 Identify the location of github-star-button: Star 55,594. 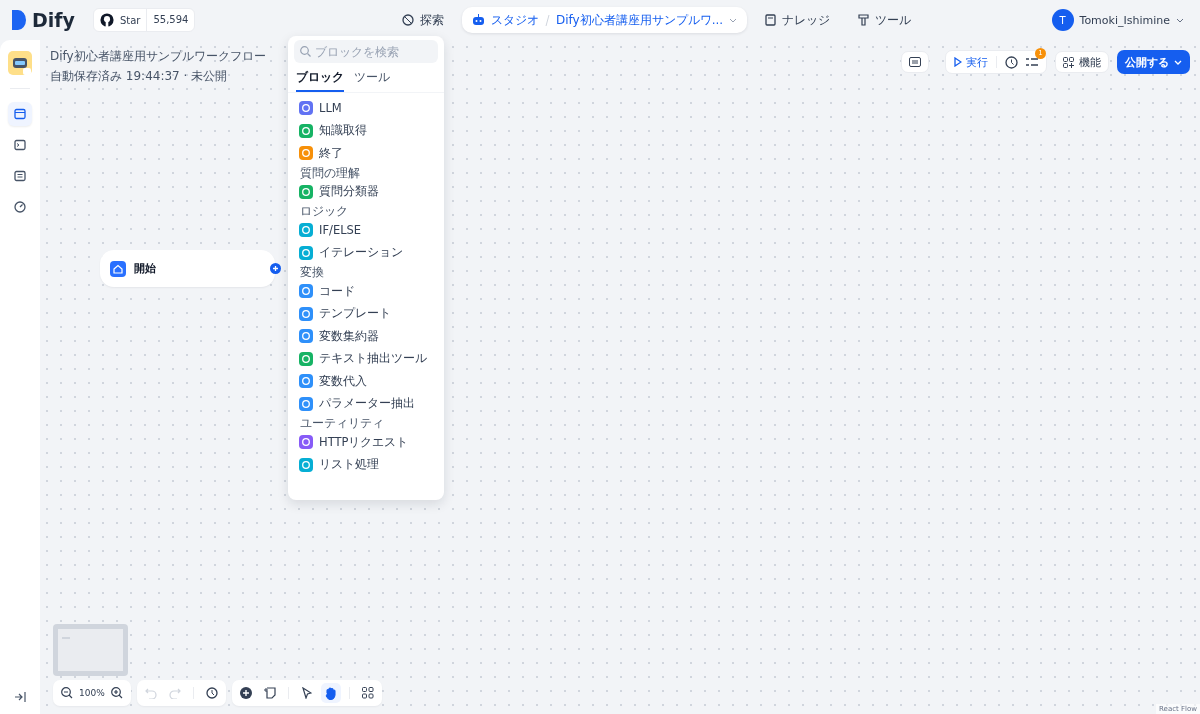
(144, 20).